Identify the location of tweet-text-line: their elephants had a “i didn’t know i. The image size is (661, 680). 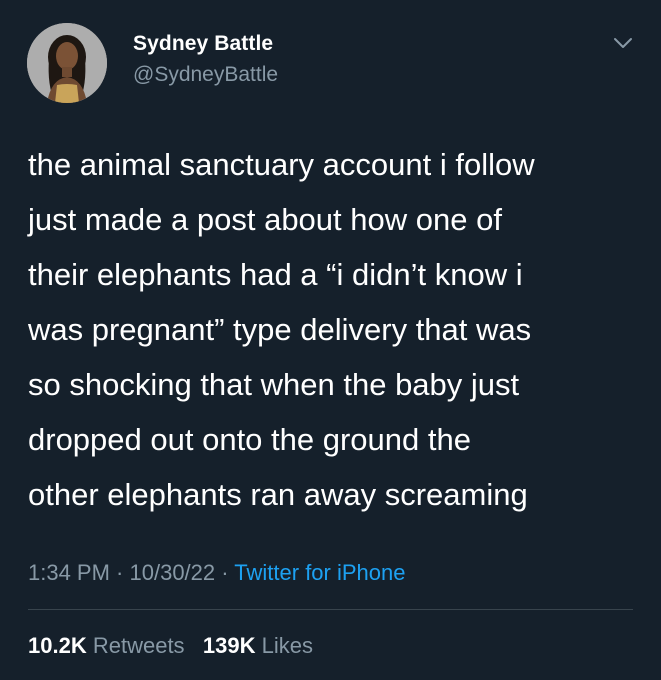
(275, 274).